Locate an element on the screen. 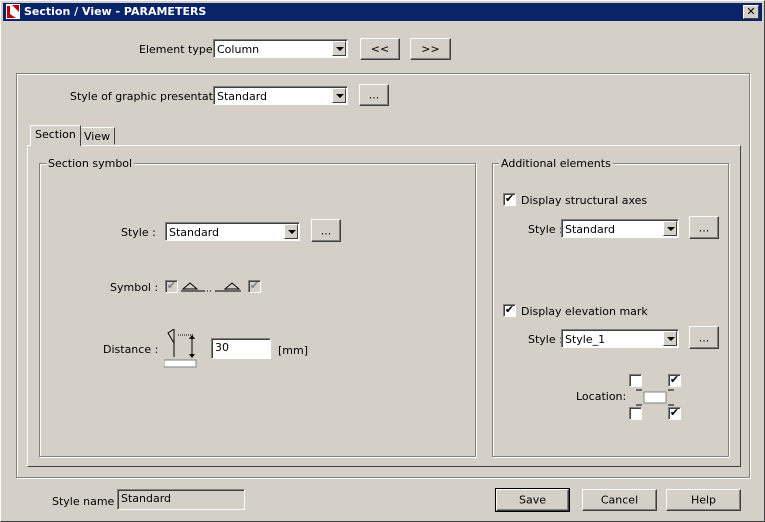 This screenshot has height=522, width=765. symbol-left-checkbox: ✔ is located at coordinates (171, 286).